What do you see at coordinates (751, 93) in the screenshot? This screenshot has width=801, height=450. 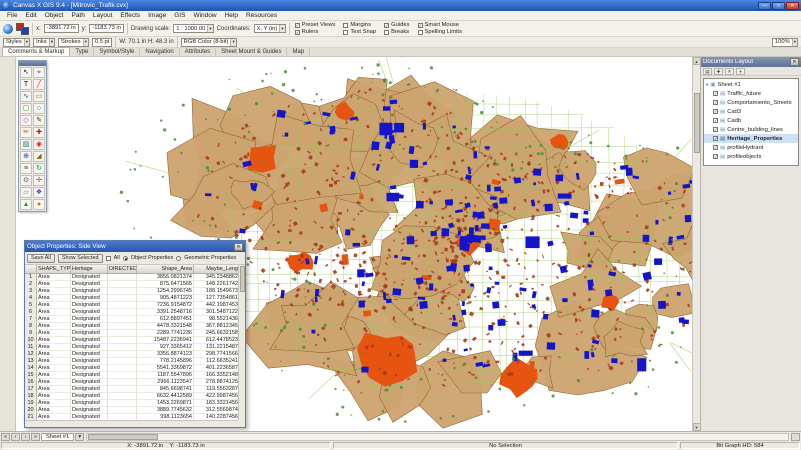 I see `layer-traffic-future: ✓ ▤ Traffic_future` at bounding box center [751, 93].